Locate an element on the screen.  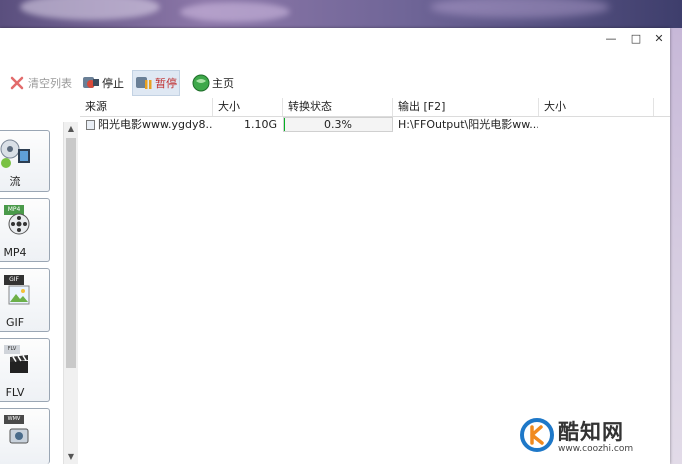
sidebar-item-label: GIF is located at coordinates (15, 322).